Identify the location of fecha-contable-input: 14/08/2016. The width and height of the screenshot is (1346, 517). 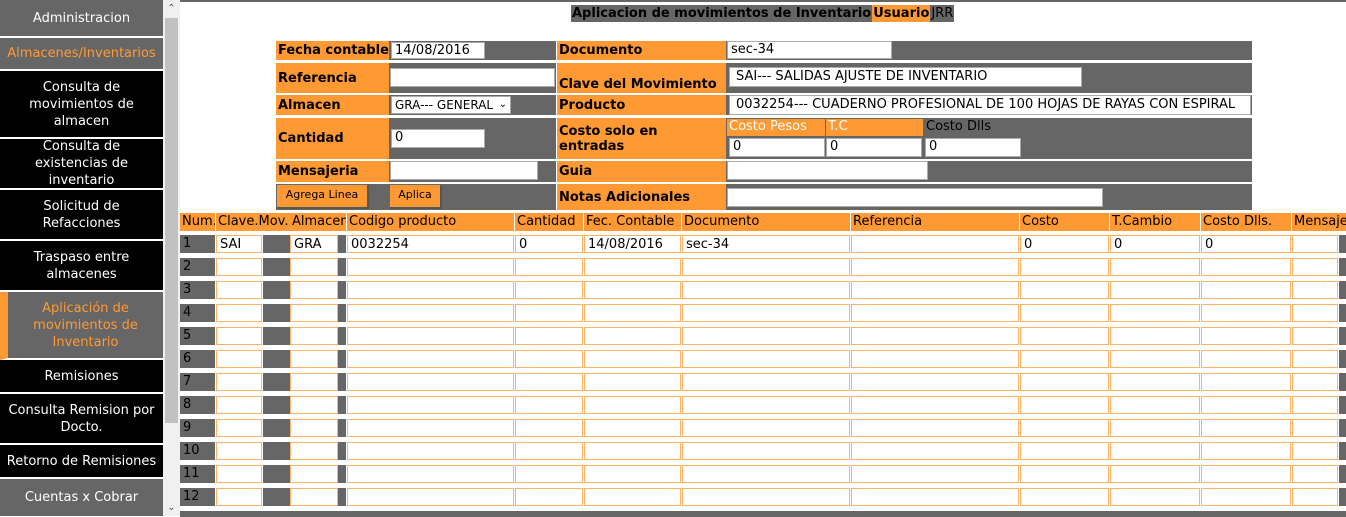
(438, 50).